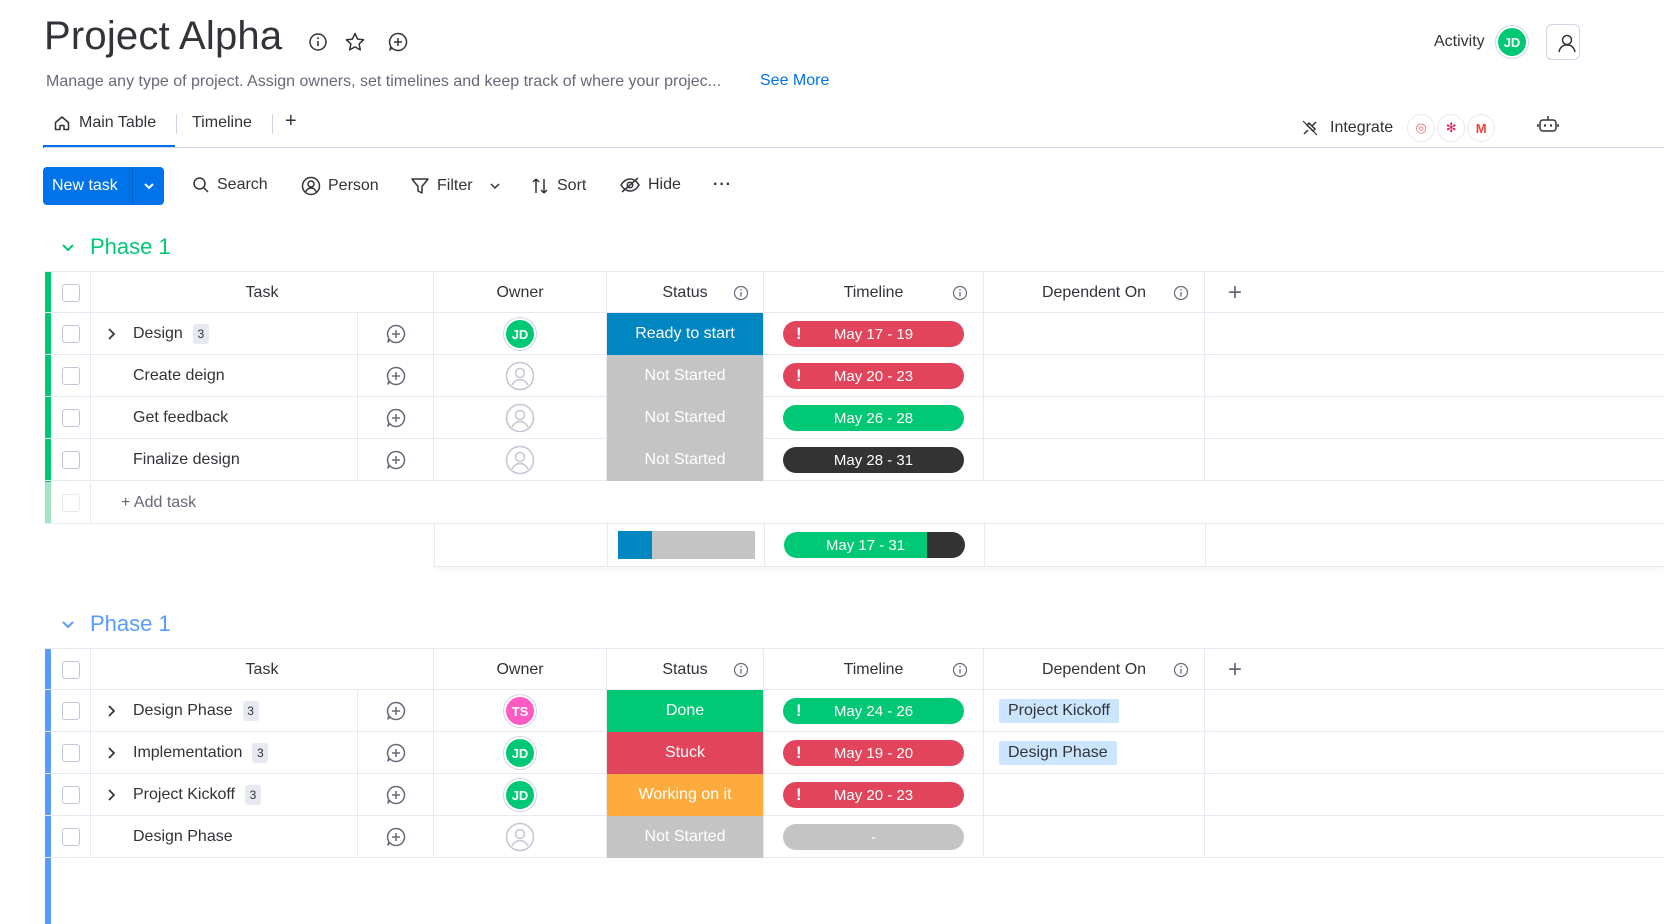 The image size is (1664, 924). I want to click on timeline-cell: ! May 20 - 23, so click(874, 376).